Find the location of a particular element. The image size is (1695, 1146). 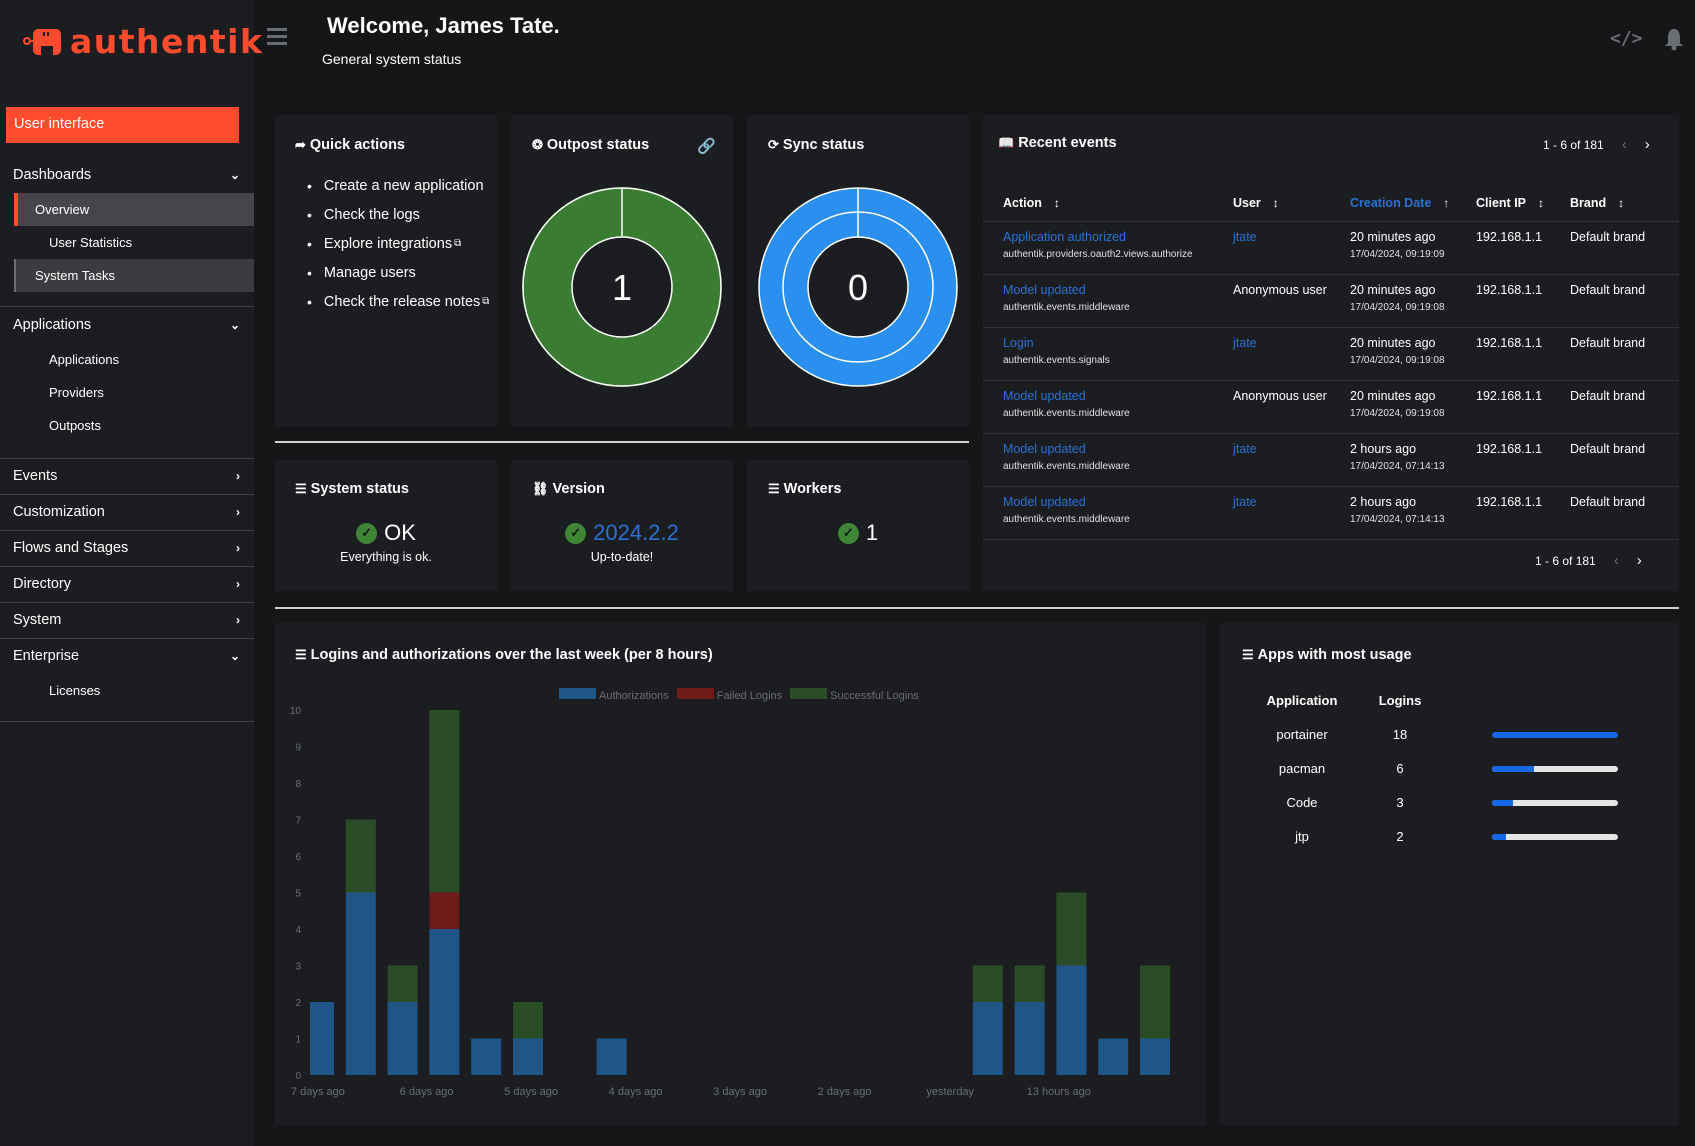

nav-toggle-enterprise: Enterprise ⌄ is located at coordinates (127, 656).